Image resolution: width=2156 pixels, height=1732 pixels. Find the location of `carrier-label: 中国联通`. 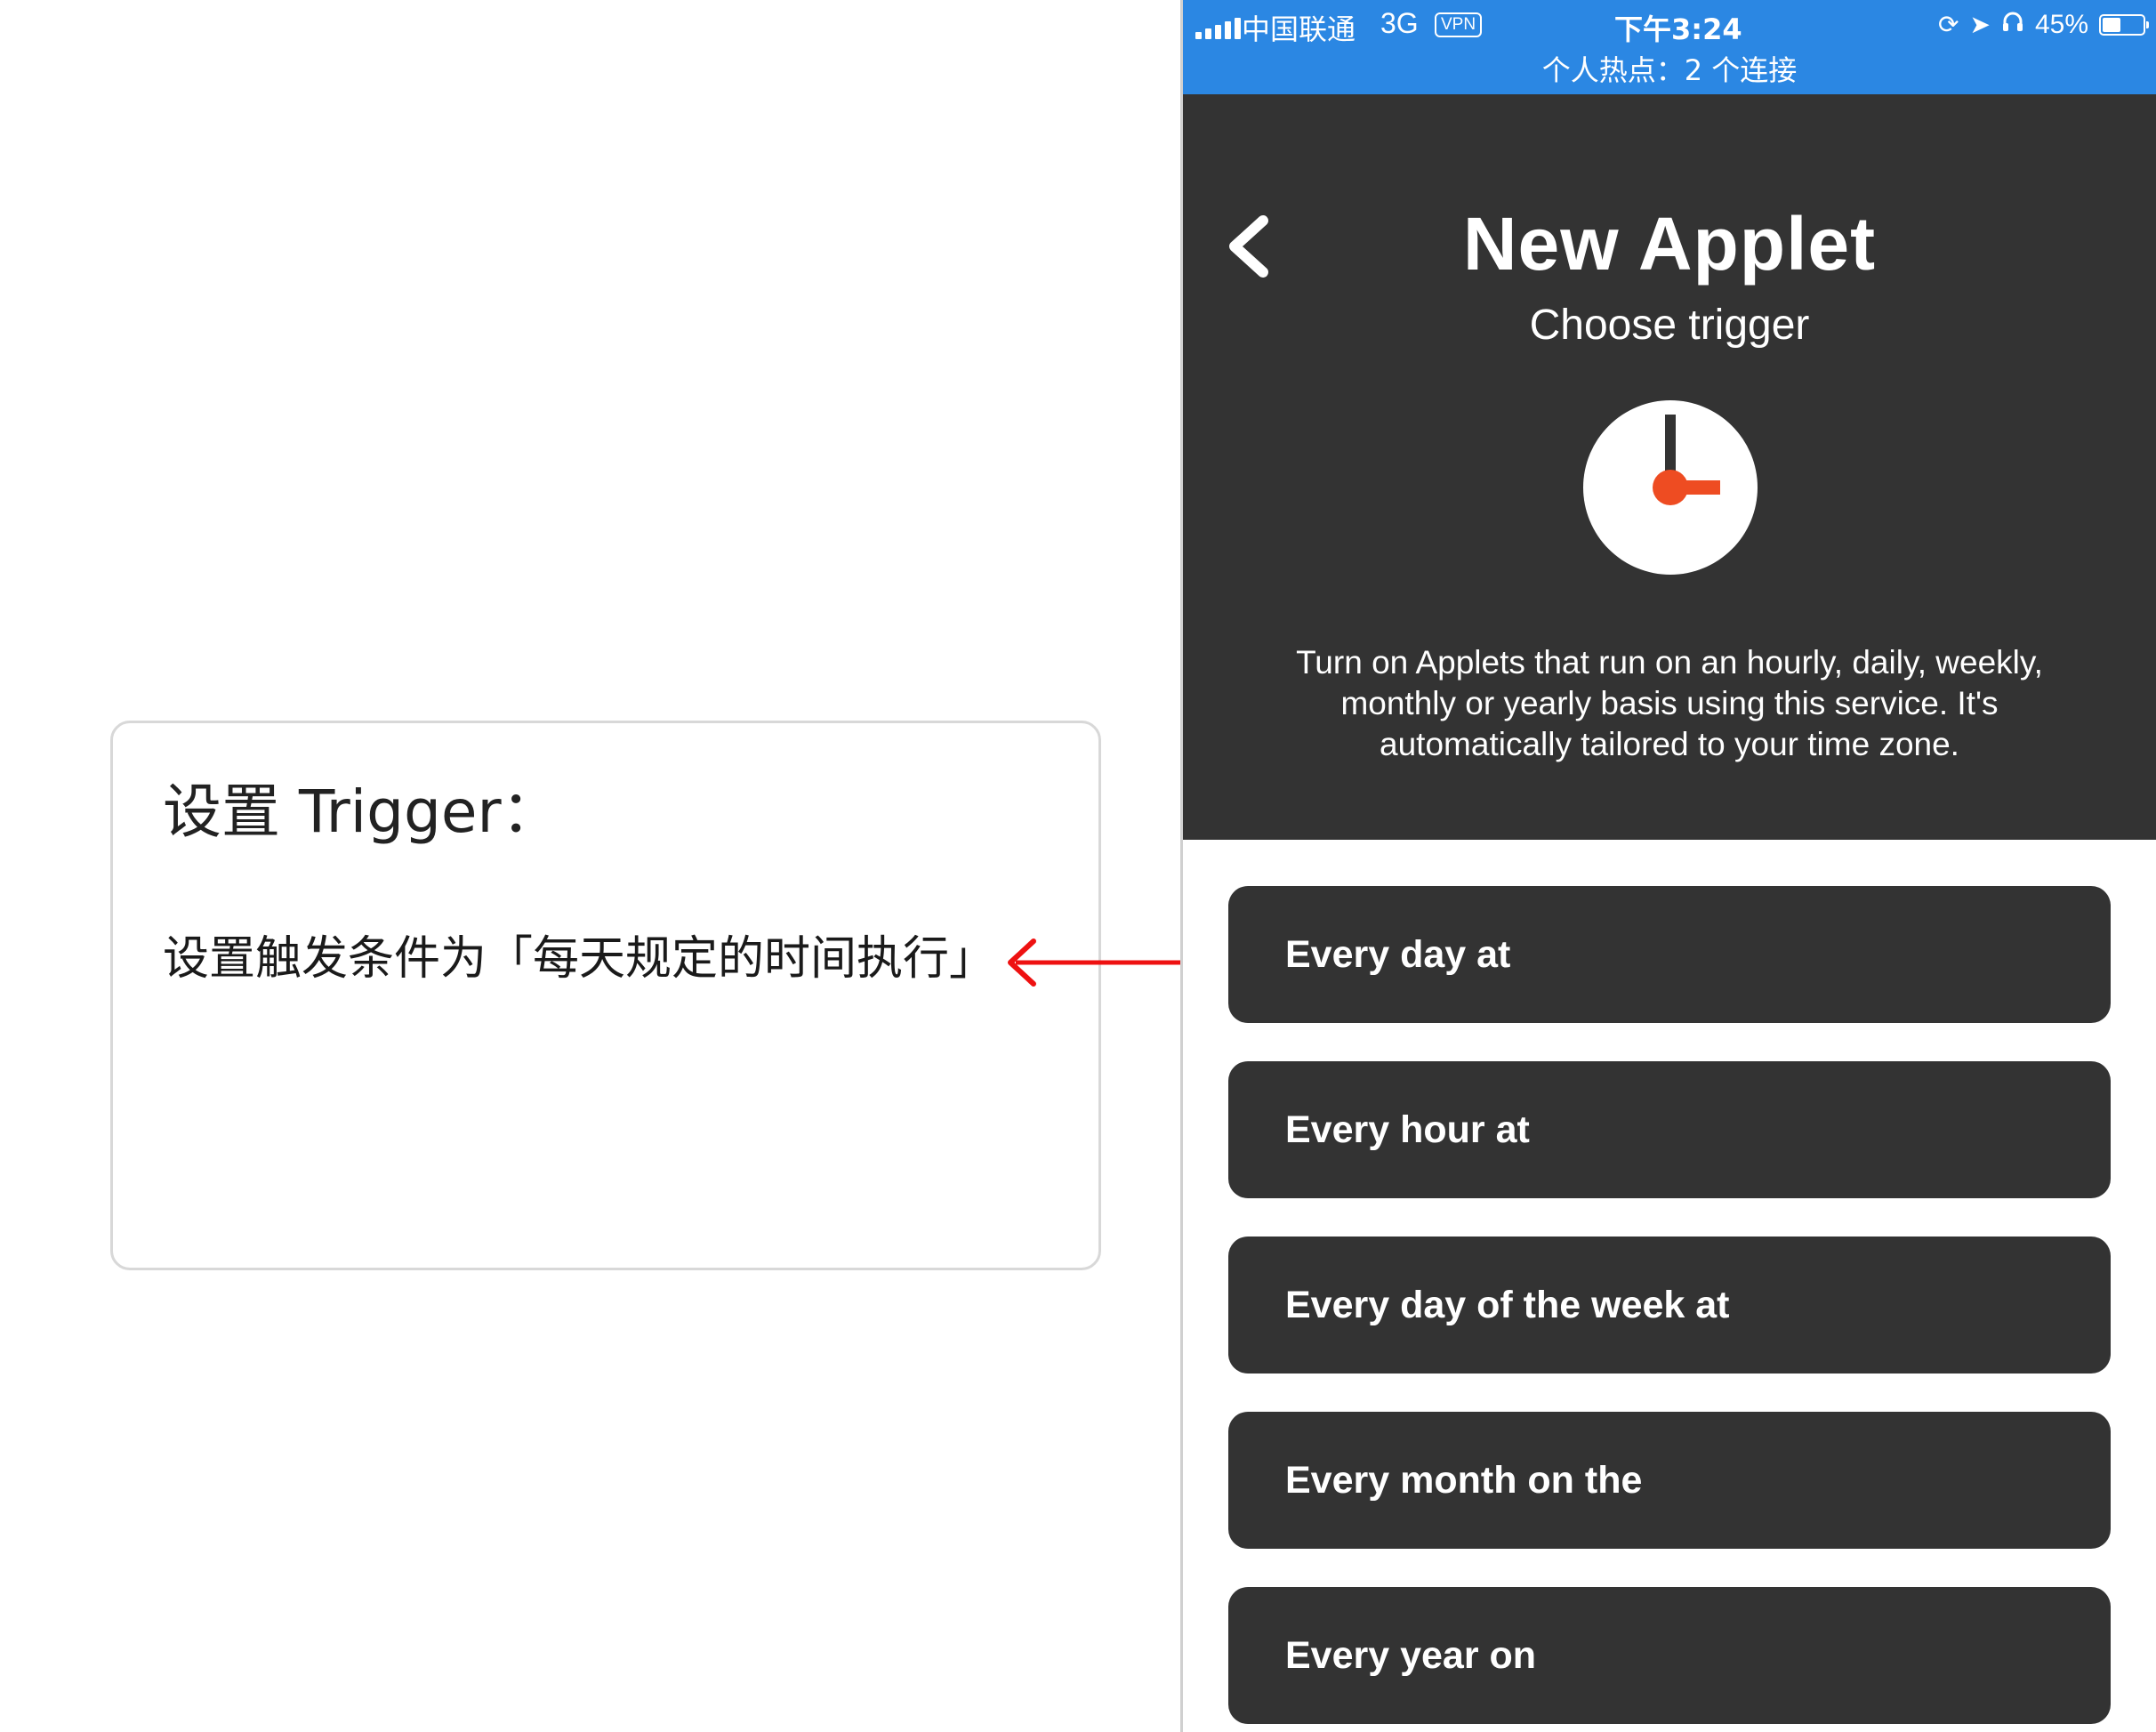

carrier-label: 中国联通 is located at coordinates (1299, 29).